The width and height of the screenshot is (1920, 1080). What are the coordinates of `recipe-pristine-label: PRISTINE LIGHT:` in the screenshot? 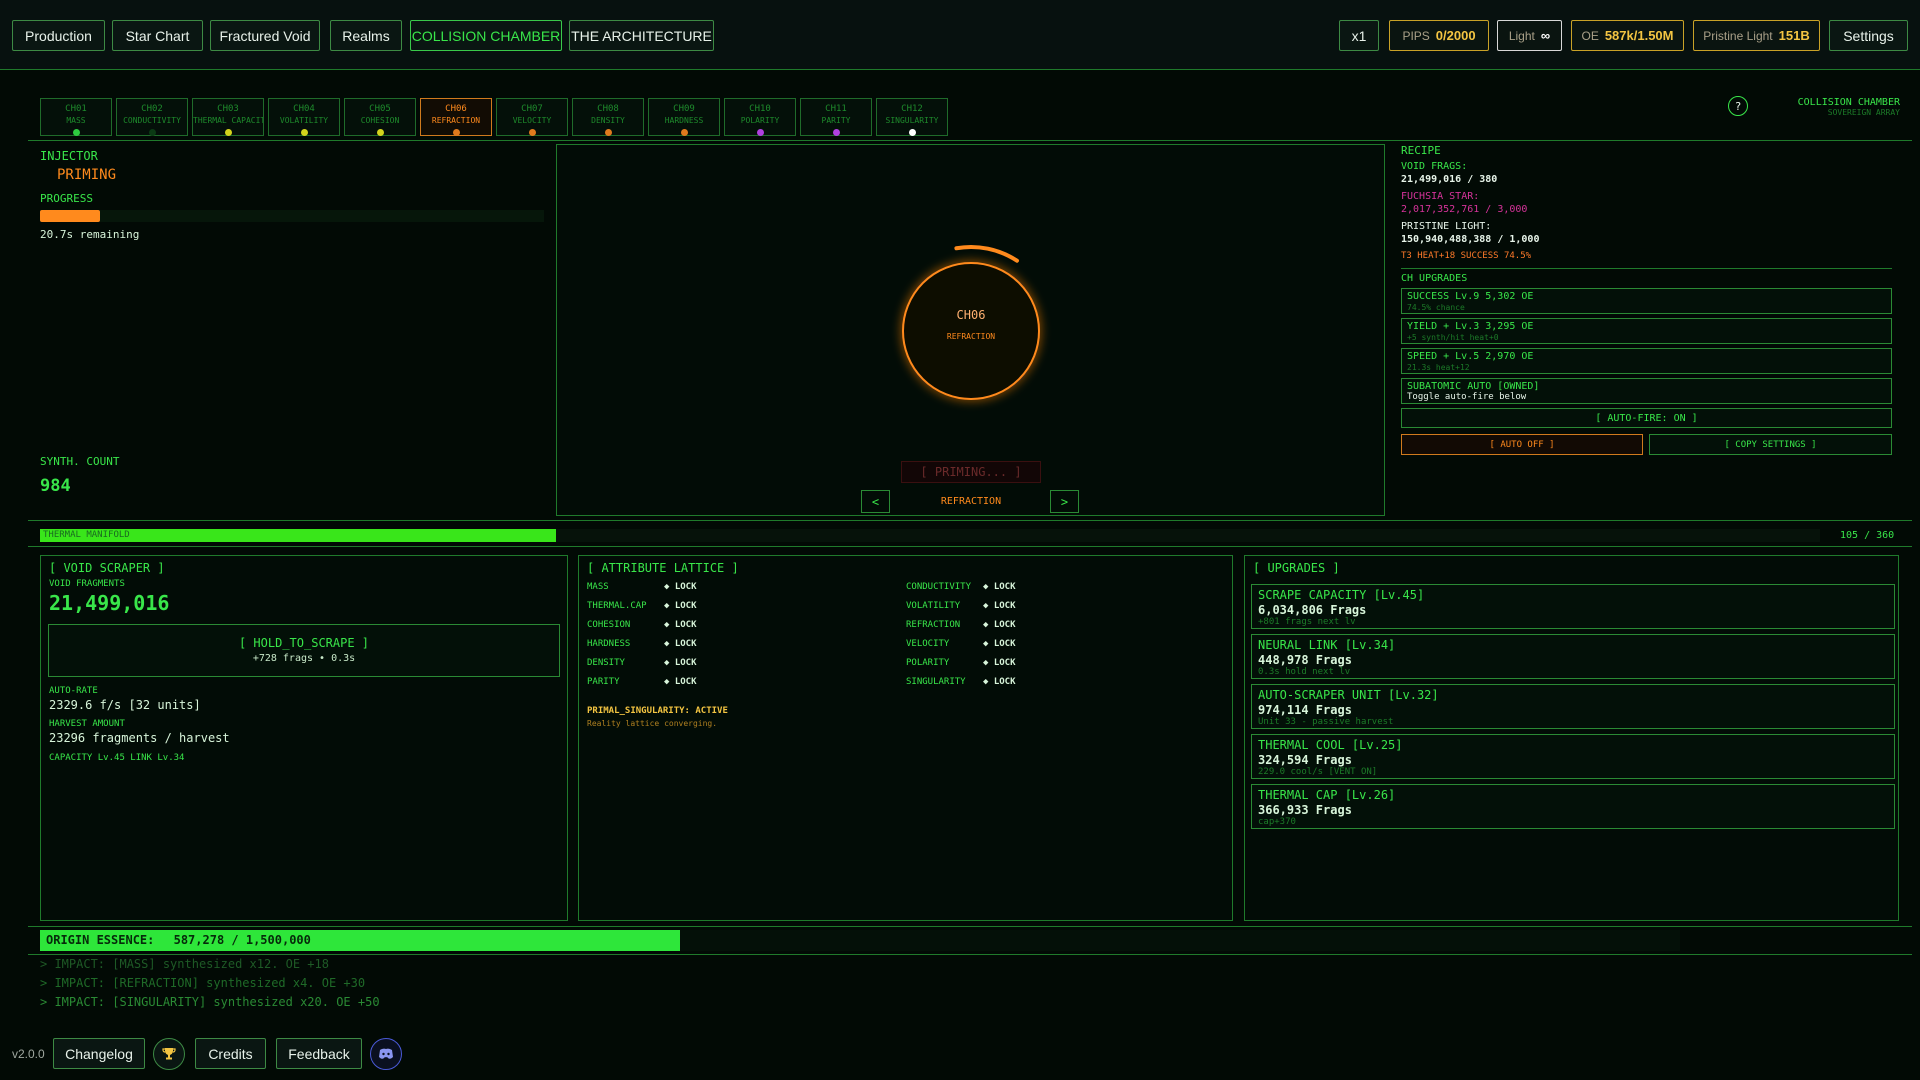 It's located at (1446, 226).